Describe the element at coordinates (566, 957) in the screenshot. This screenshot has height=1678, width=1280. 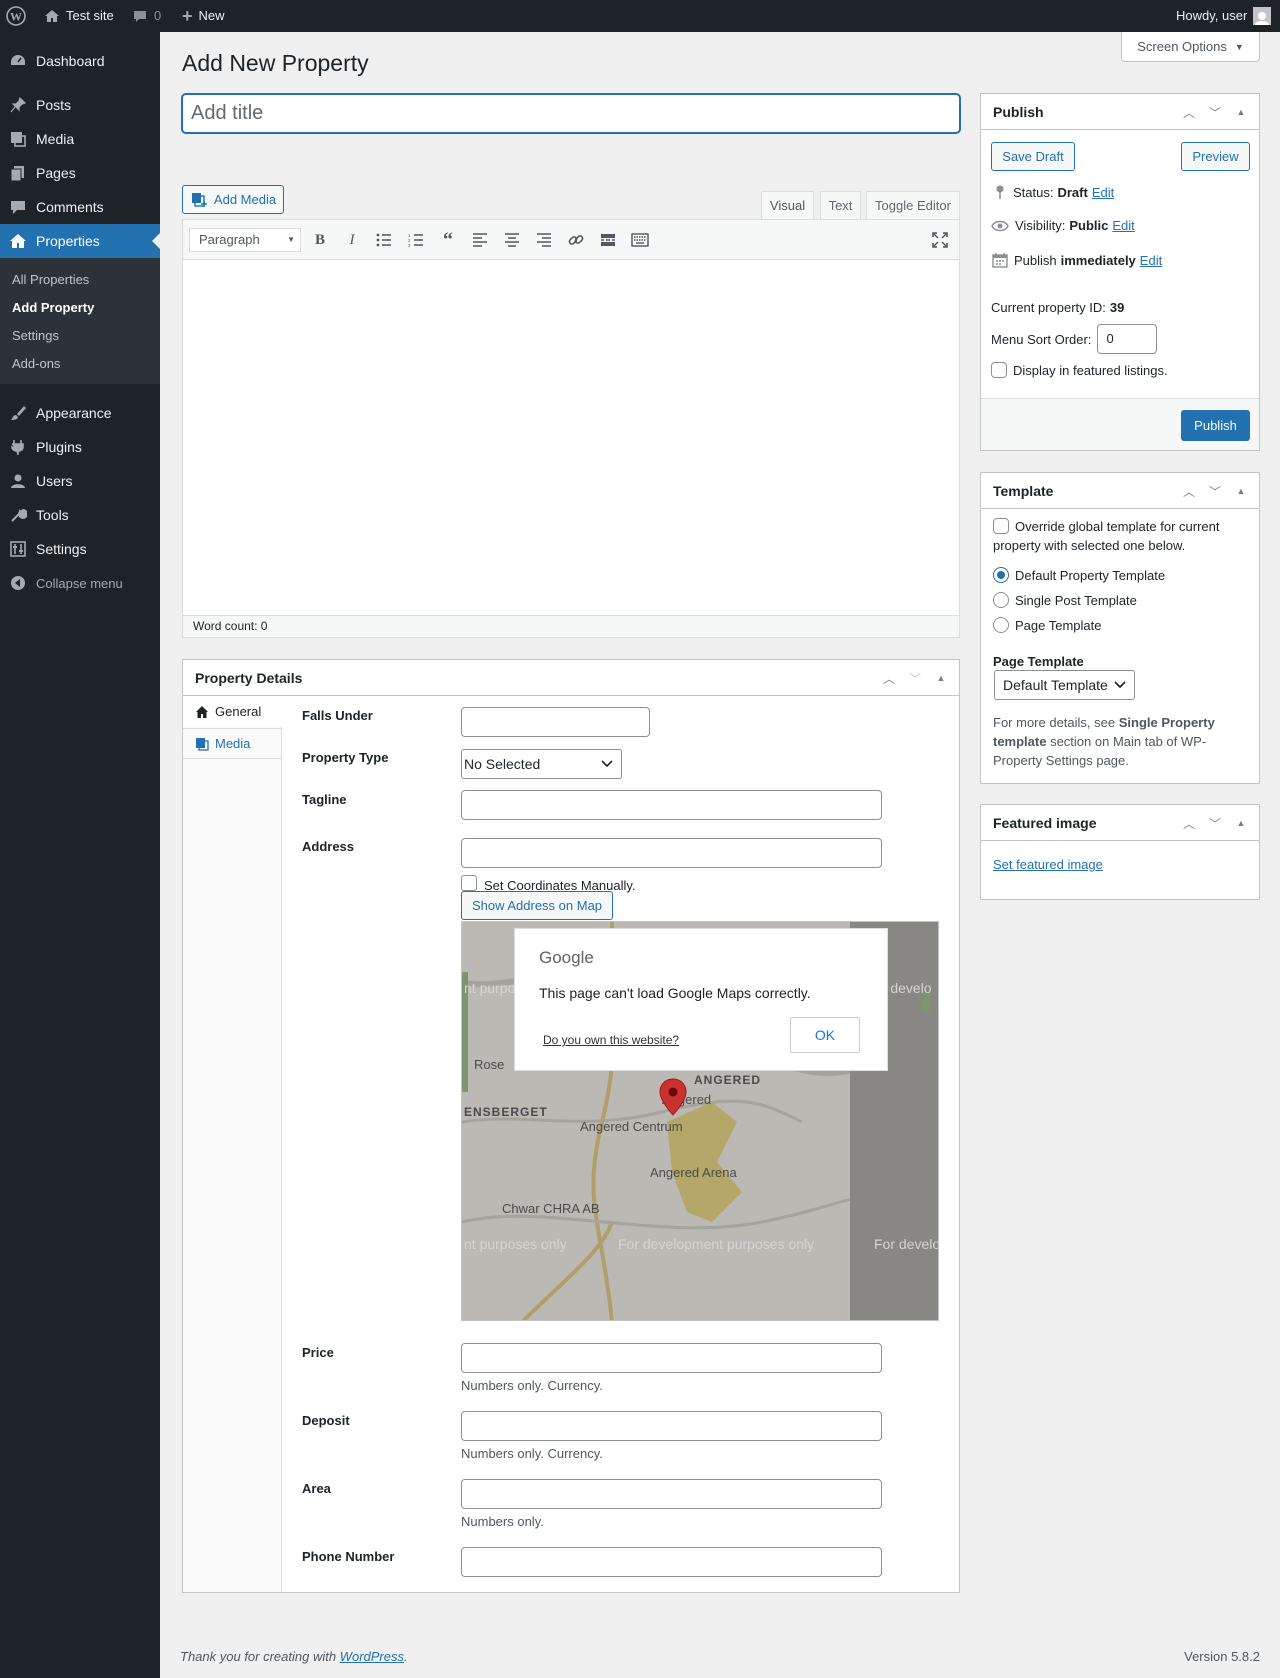
I see `google-logo: Google` at that location.